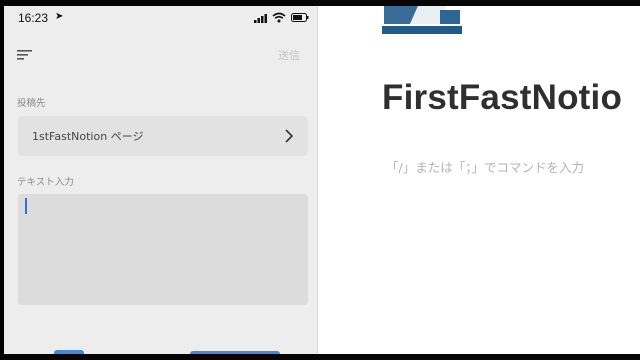 This screenshot has width=640, height=360. I want to click on battery-icon, so click(300, 17).